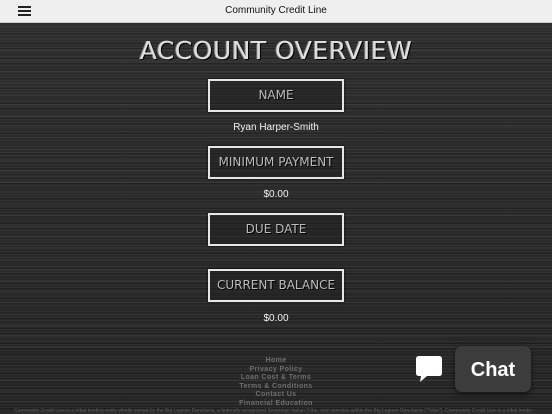  What do you see at coordinates (276, 229) in the screenshot?
I see `due-date-label-box: DUE DATE` at bounding box center [276, 229].